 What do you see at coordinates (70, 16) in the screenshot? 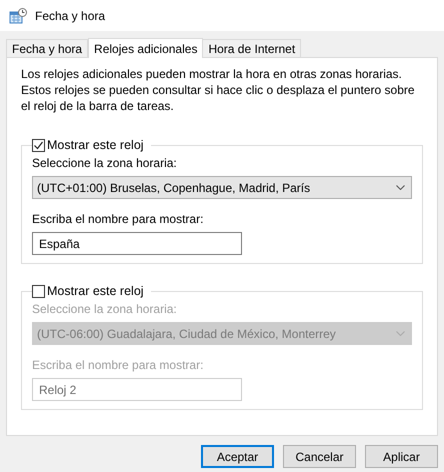
I see `window-title: Fecha y hora` at bounding box center [70, 16].